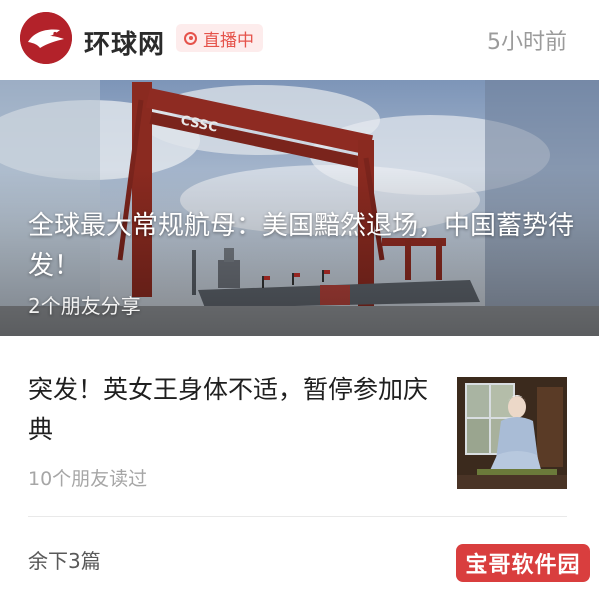 Image resolution: width=599 pixels, height=591 pixels. I want to click on post-time: 5小时前, so click(527, 42).